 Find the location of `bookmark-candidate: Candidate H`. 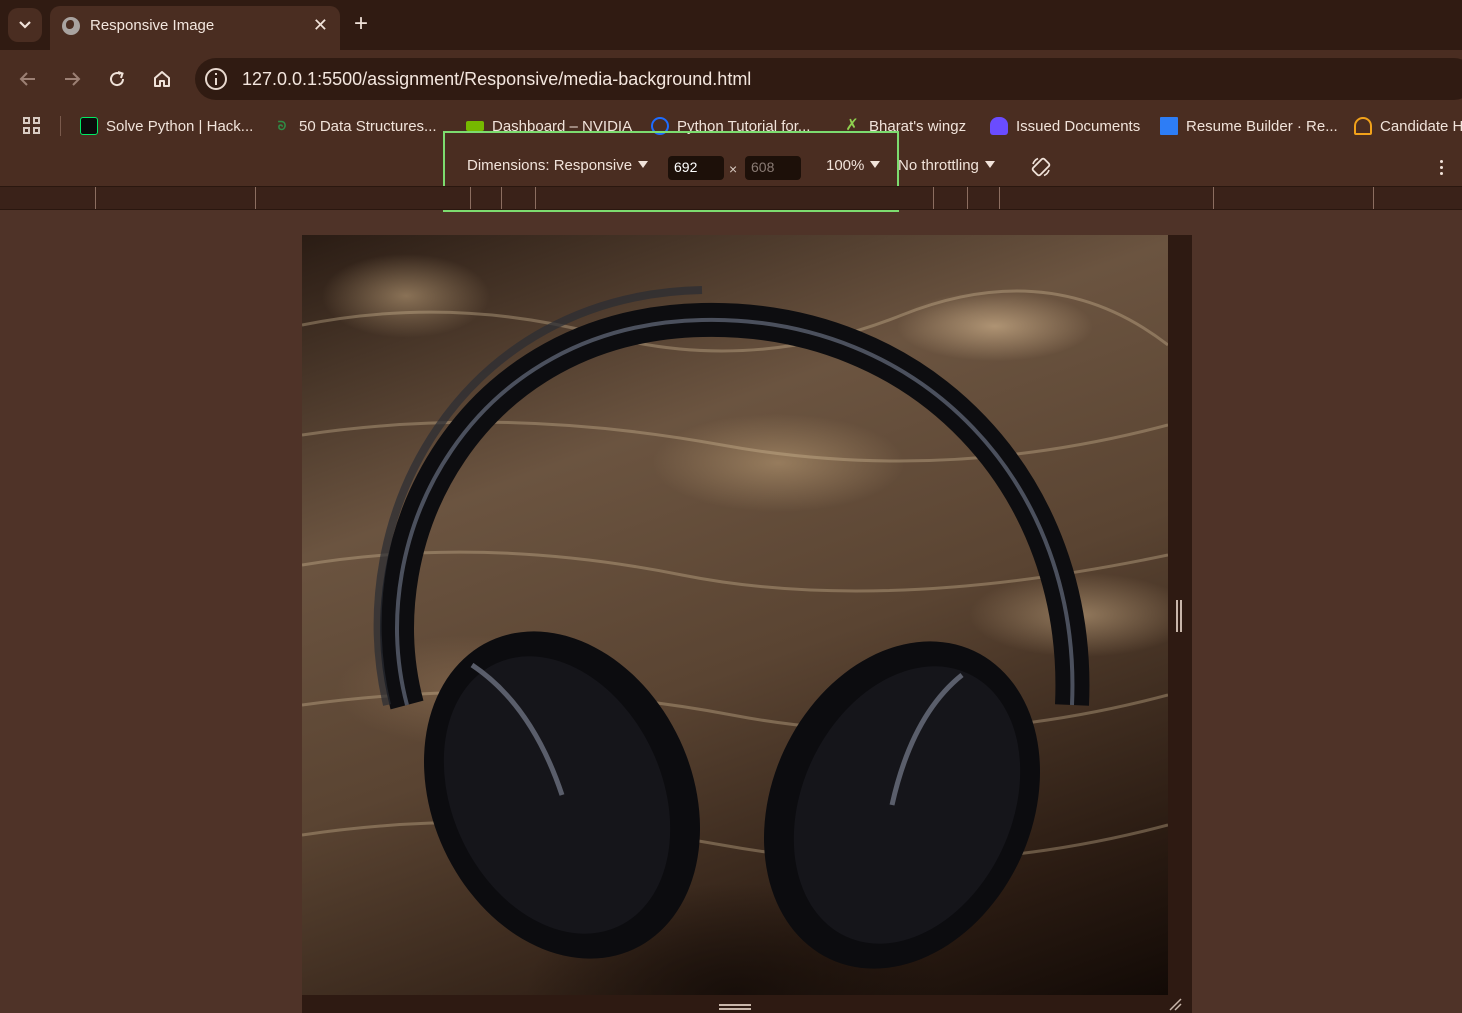

bookmark-candidate: Candidate H is located at coordinates (1408, 126).